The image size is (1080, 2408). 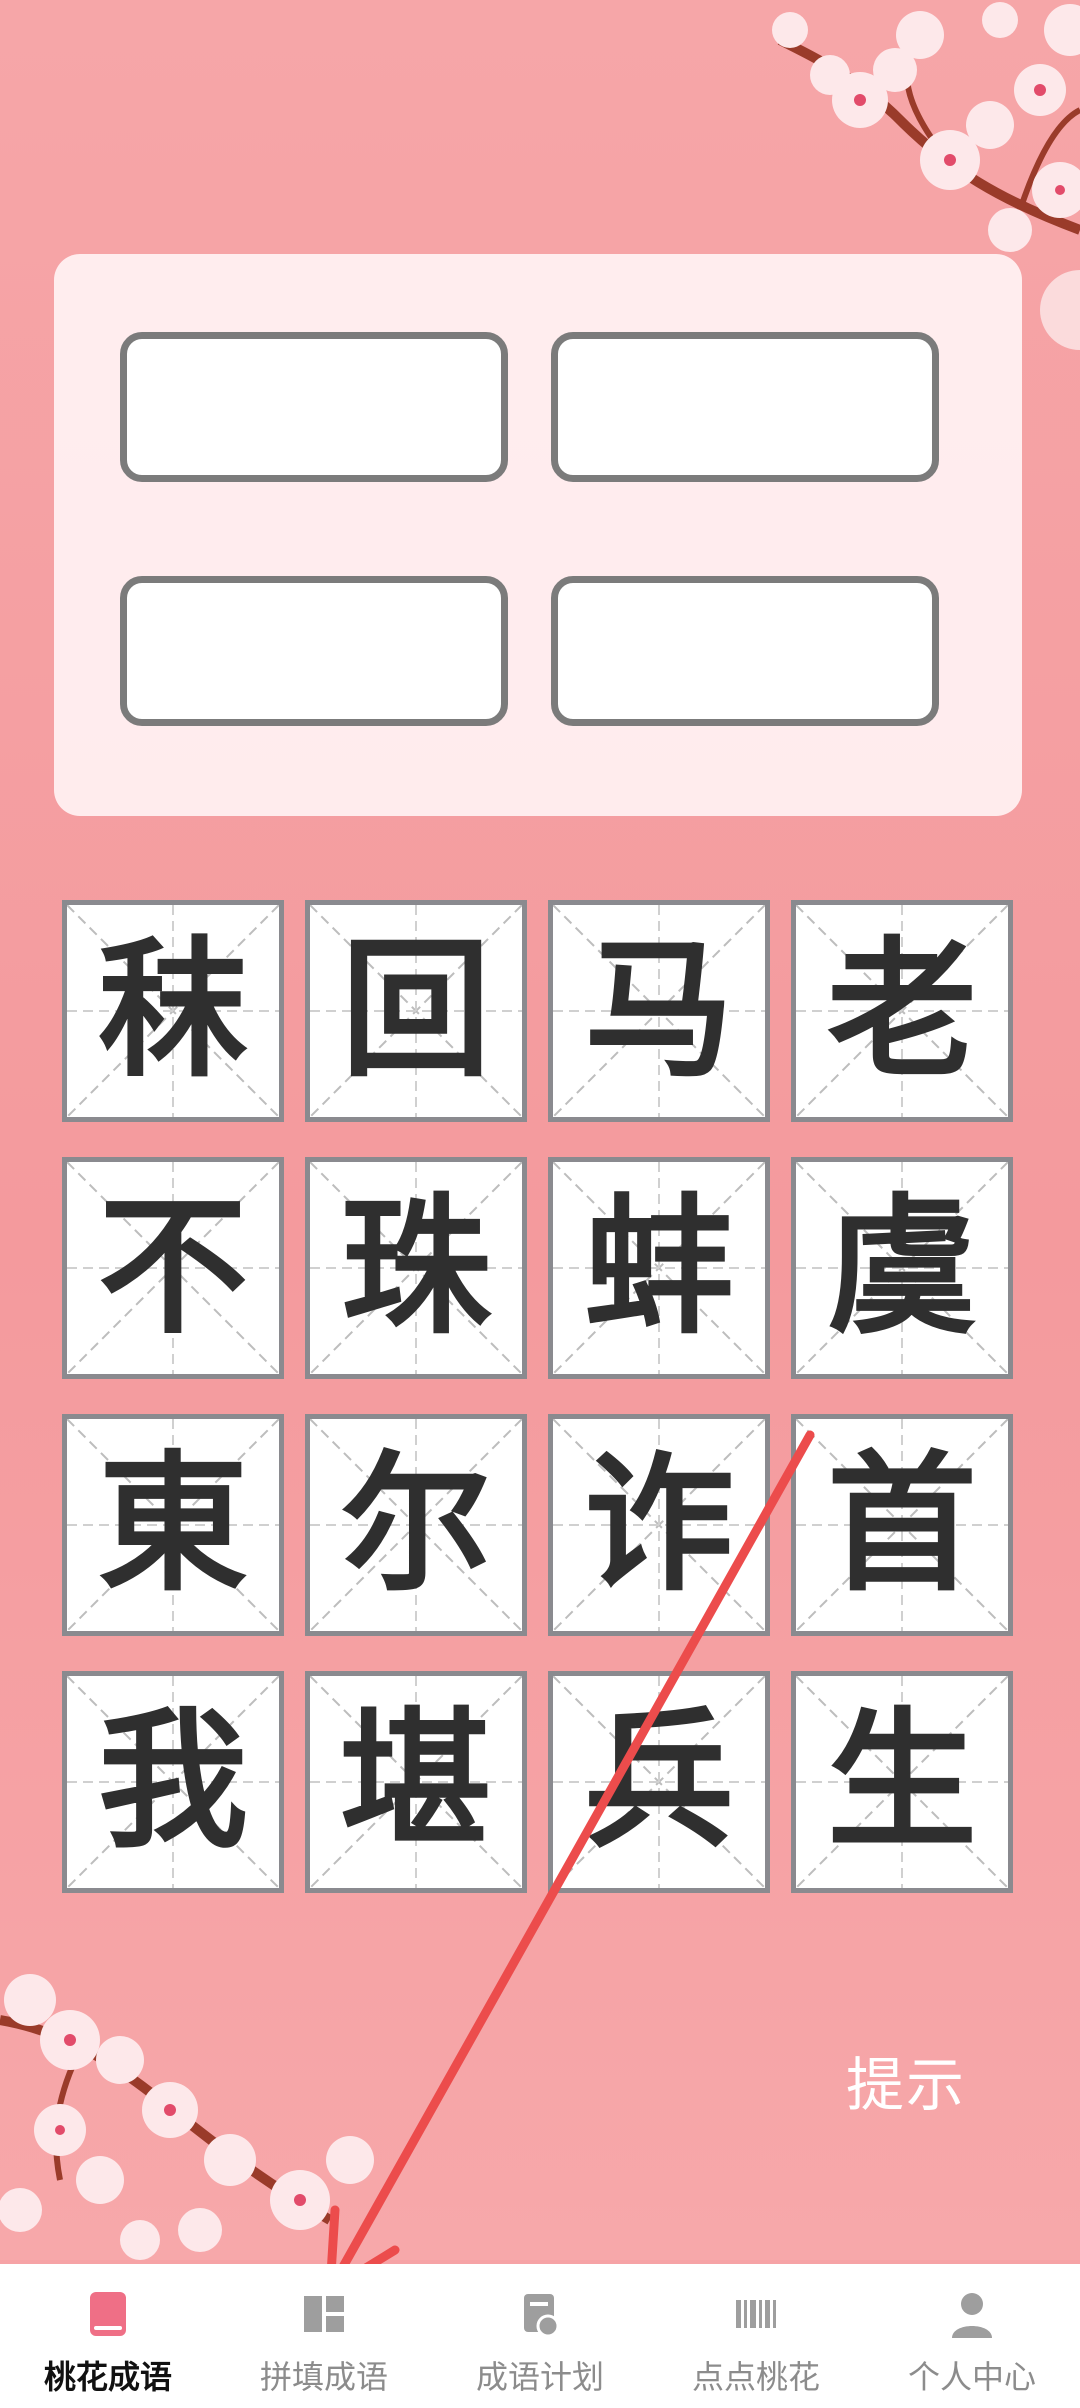 I want to click on tile-character: 回, so click(x=415, y=1011).